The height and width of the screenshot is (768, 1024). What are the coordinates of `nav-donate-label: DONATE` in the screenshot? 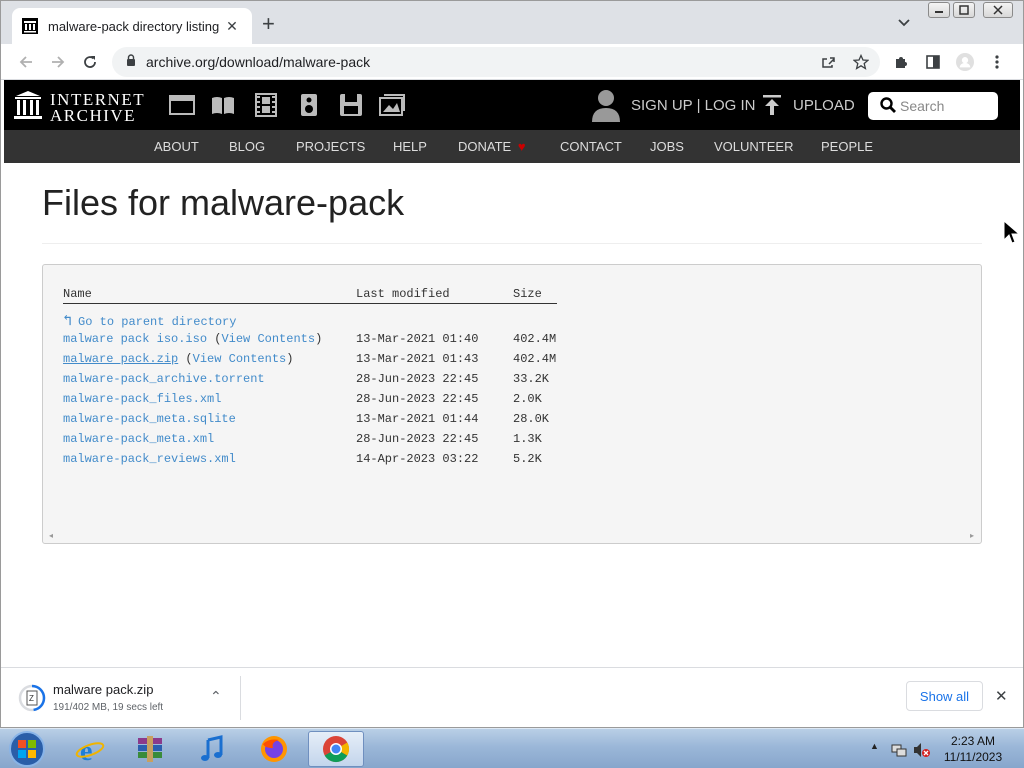 It's located at (485, 146).